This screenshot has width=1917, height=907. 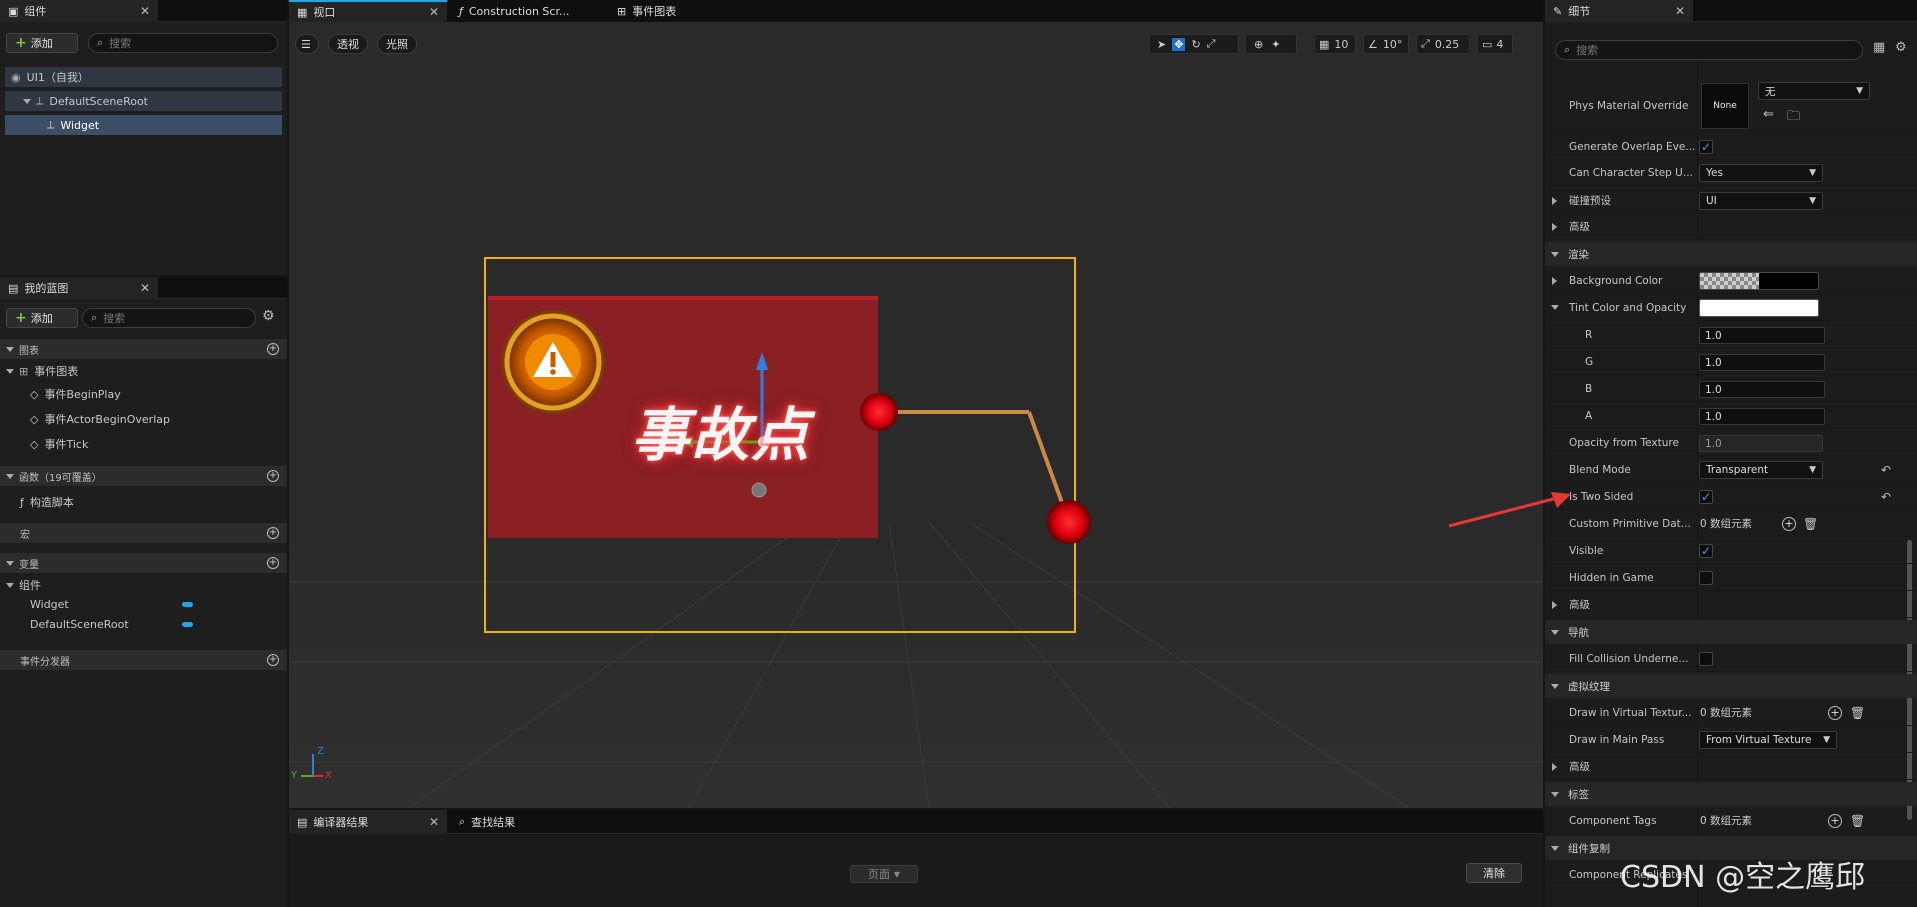 I want to click on add-blueprint-item-button: + 添加, so click(x=42, y=318).